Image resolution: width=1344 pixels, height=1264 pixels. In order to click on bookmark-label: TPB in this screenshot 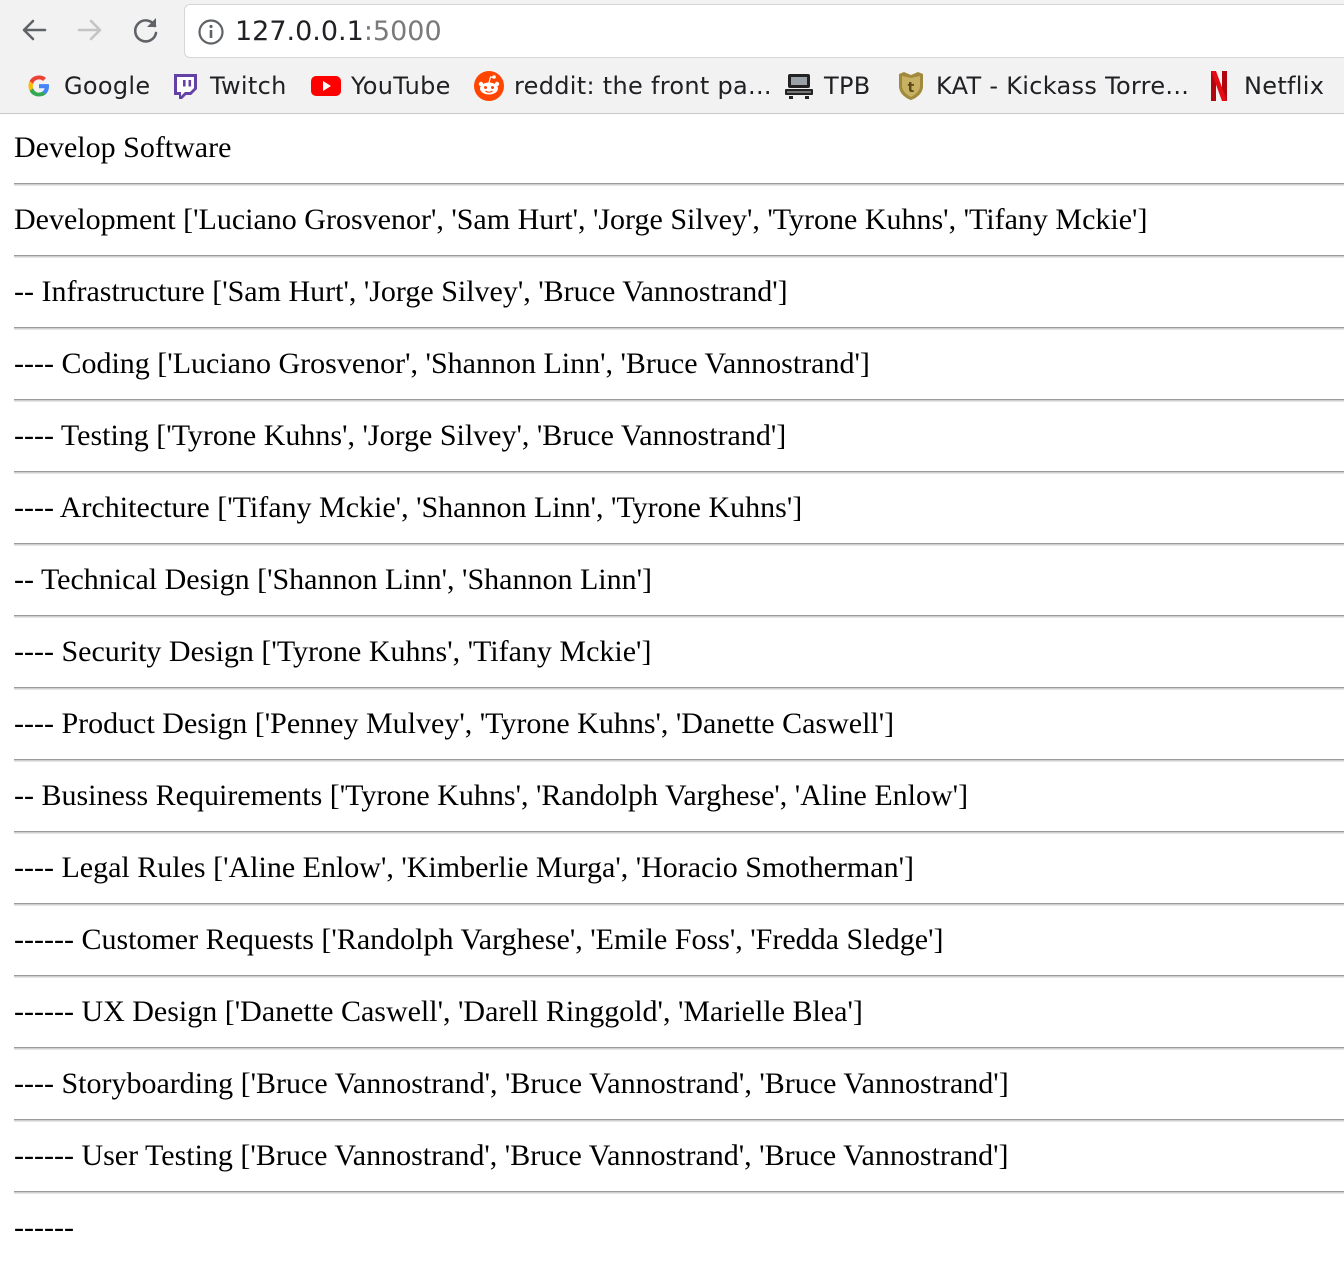, I will do `click(847, 86)`.